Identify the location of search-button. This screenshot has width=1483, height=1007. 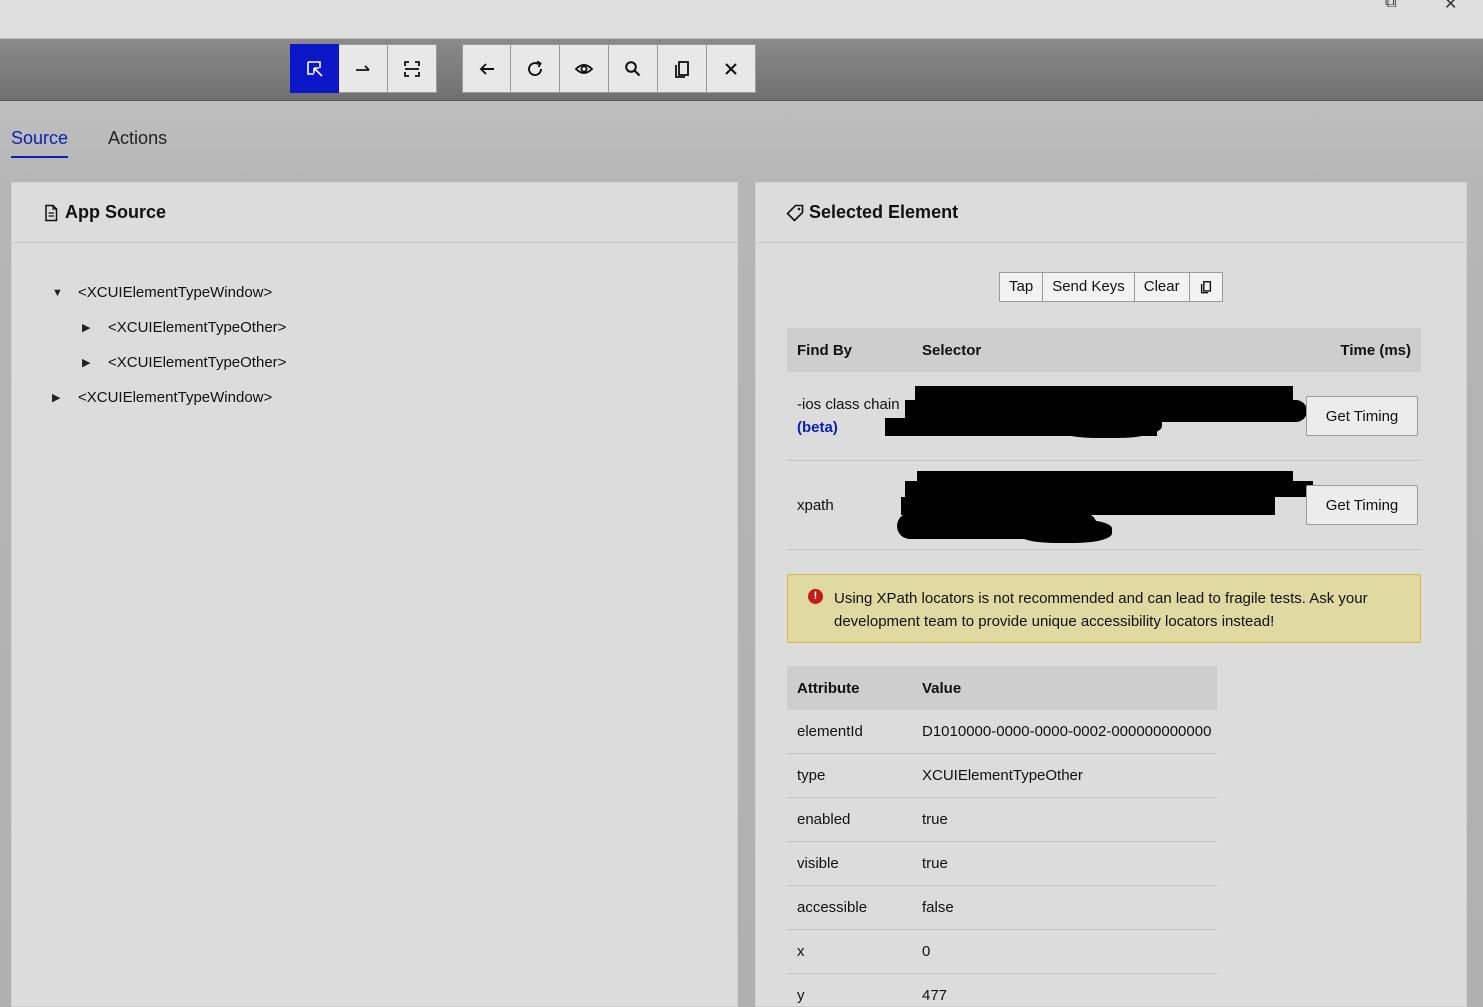
(633, 68).